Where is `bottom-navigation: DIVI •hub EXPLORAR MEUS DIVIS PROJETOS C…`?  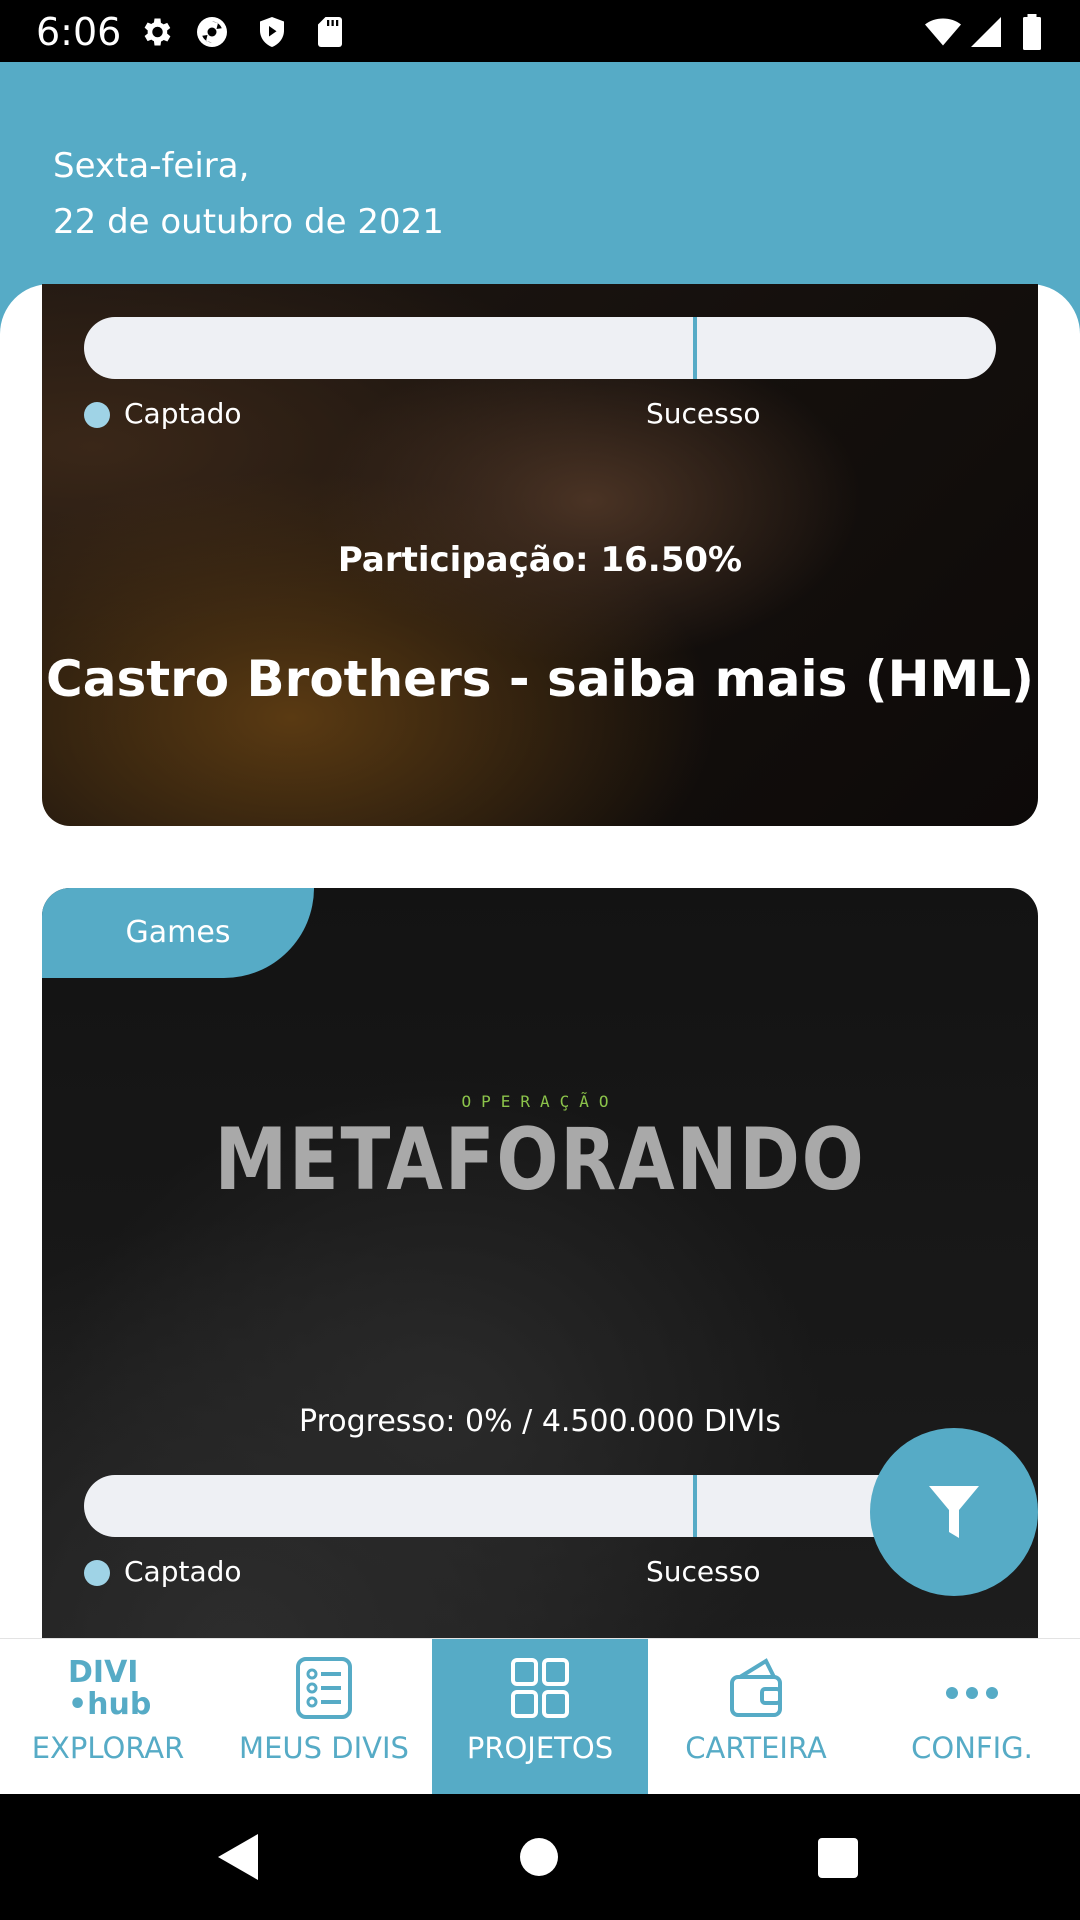
bottom-navigation: DIVI •hub EXPLORAR MEUS DIVIS PROJETOS C… is located at coordinates (540, 1716).